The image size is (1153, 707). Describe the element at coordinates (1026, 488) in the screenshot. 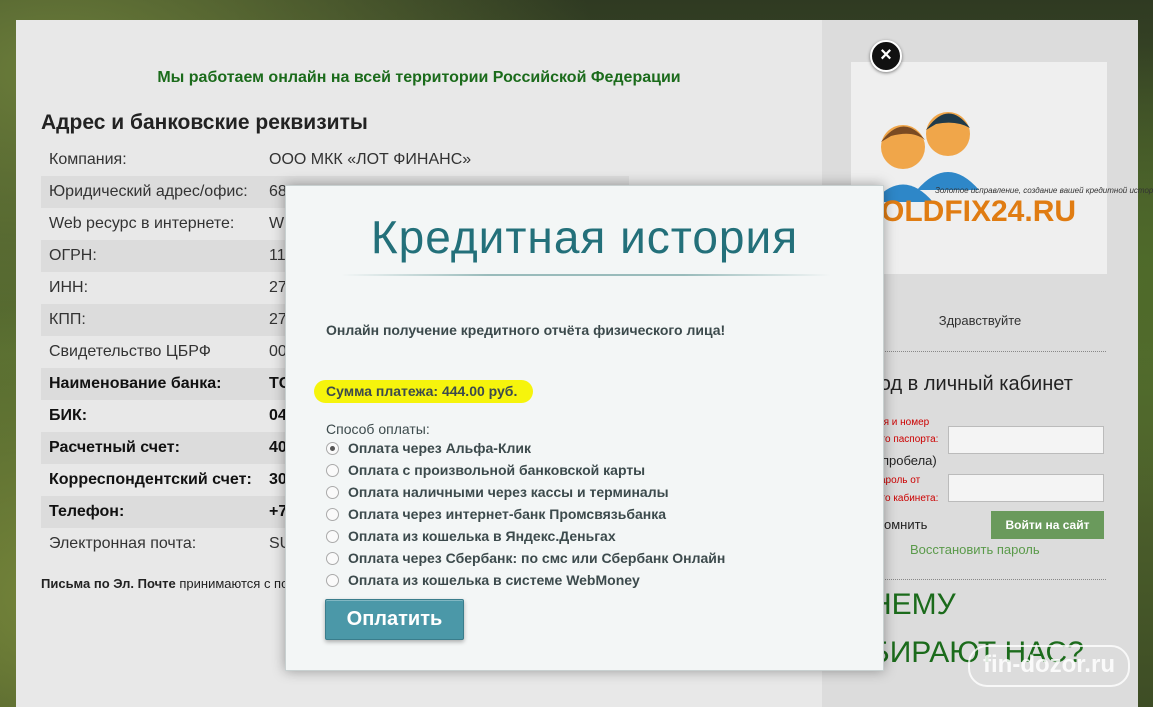

I see `password-input` at that location.